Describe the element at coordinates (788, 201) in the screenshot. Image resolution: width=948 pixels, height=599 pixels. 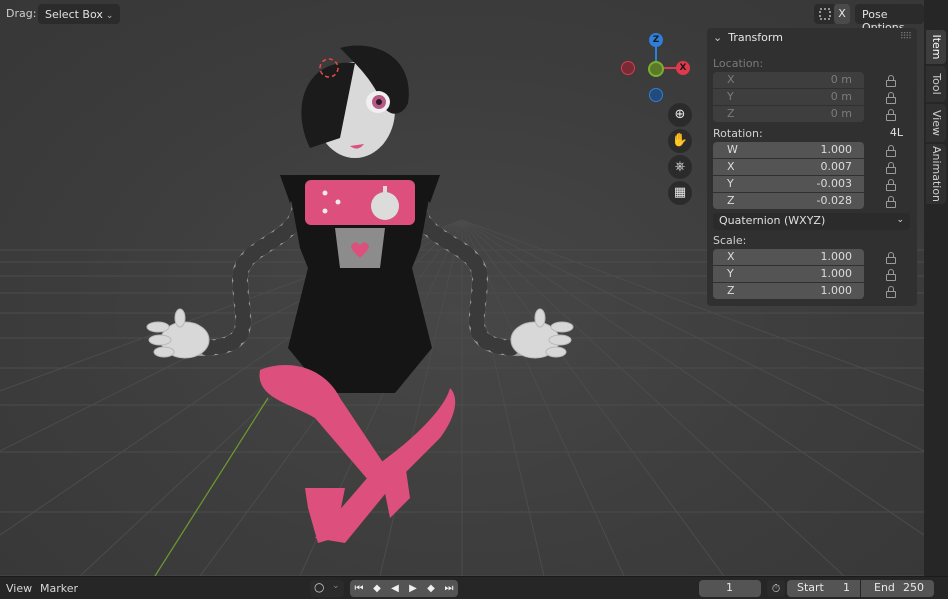
I see `rotation-z-field: Z -0.028` at that location.